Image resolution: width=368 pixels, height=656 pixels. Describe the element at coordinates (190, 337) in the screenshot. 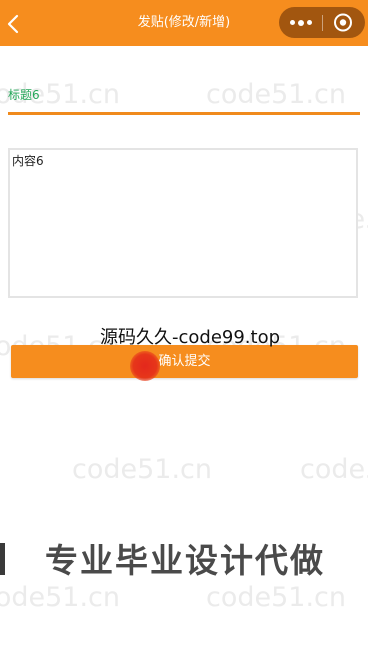

I see `source-overlay-text: 源码久久-code99.top` at that location.